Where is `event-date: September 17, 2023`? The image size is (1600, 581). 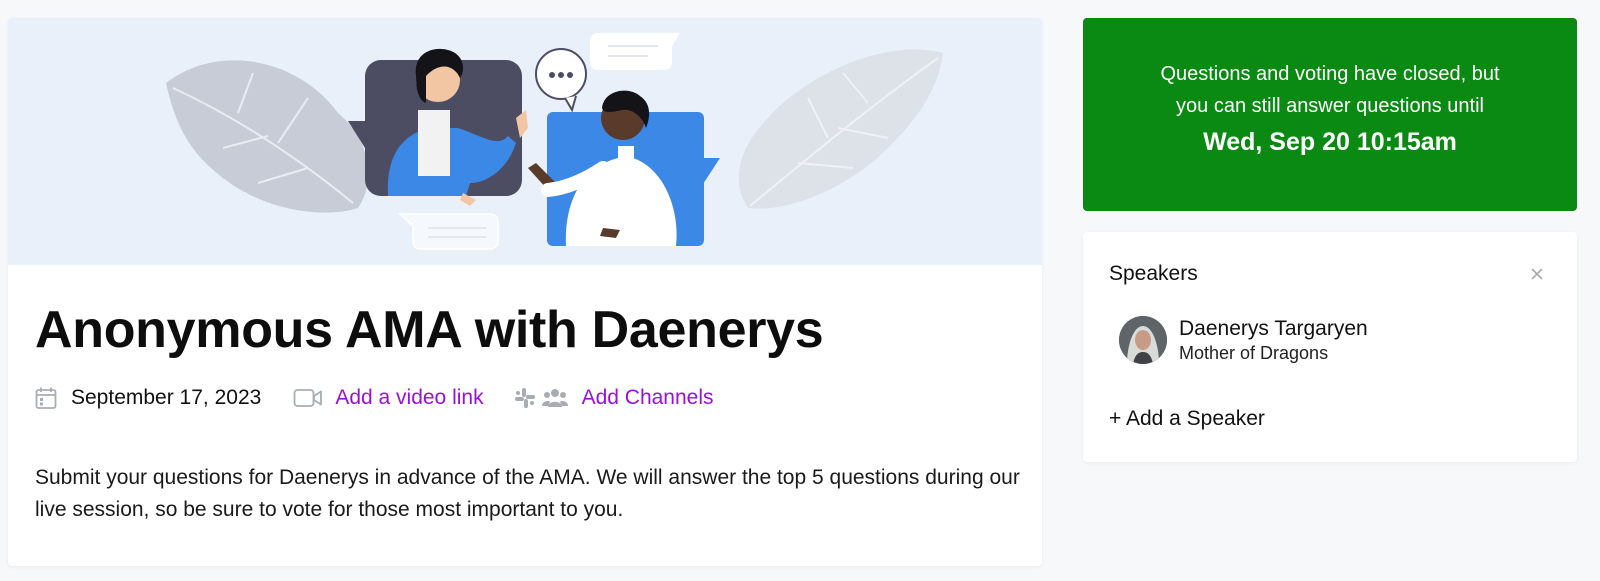 event-date: September 17, 2023 is located at coordinates (166, 398).